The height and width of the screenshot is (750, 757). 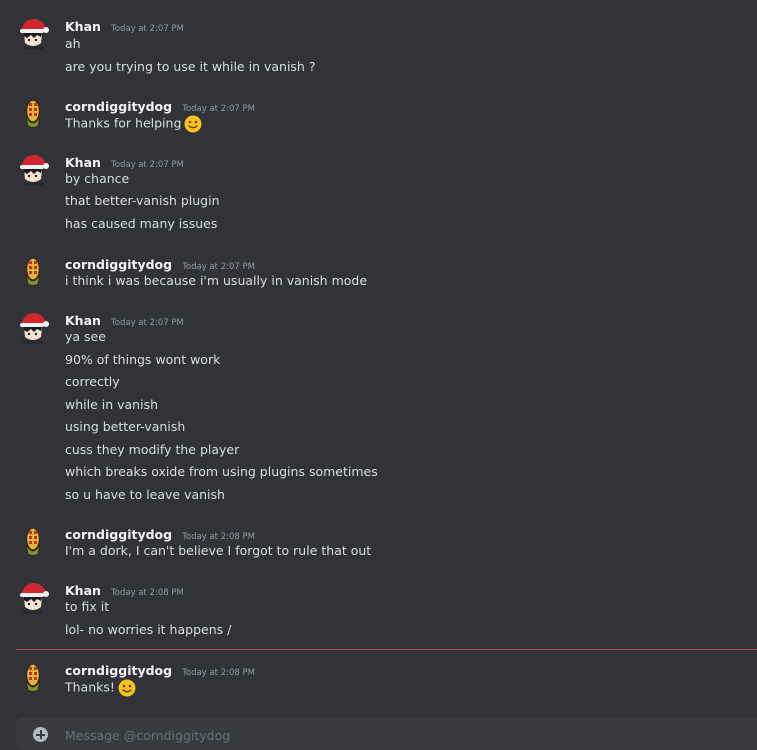 What do you see at coordinates (97, 178) in the screenshot?
I see `message-line: by chance` at bounding box center [97, 178].